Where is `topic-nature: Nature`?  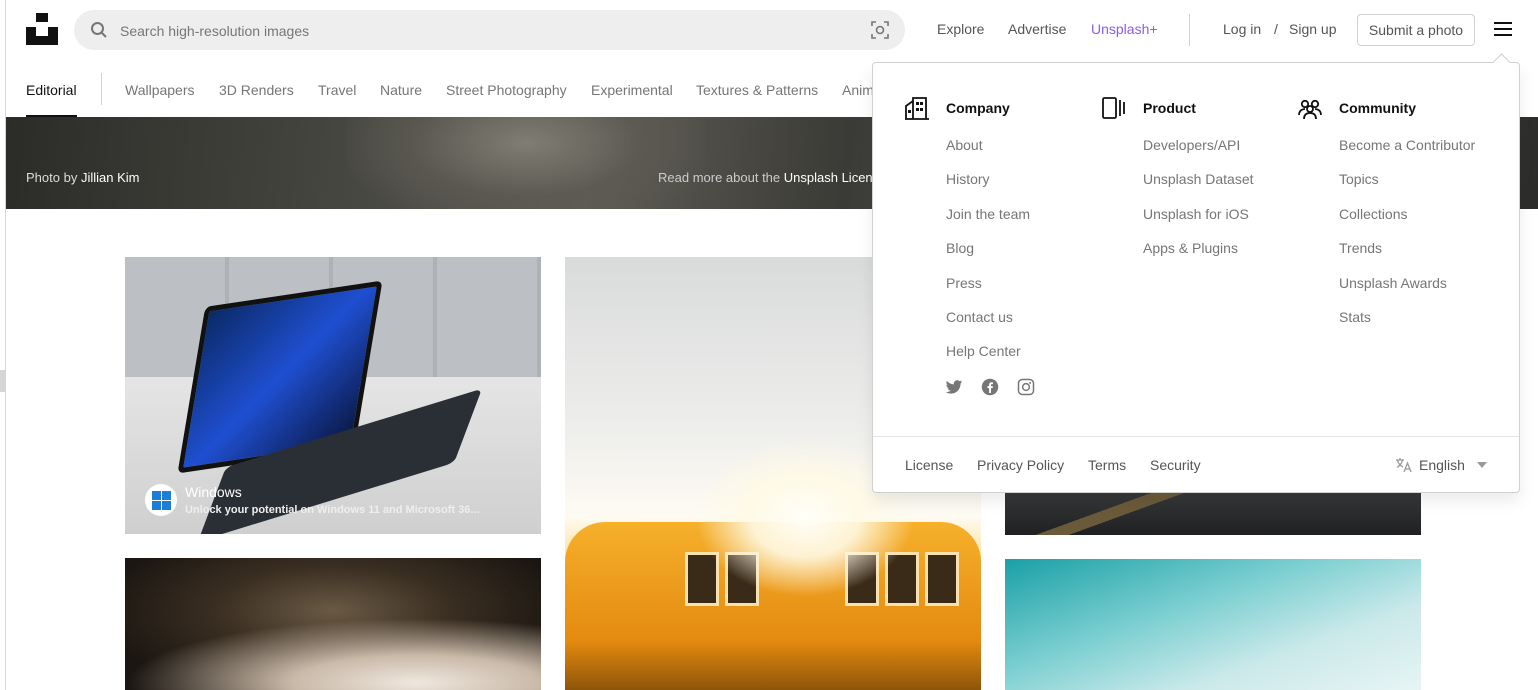
topic-nature: Nature is located at coordinates (401, 90).